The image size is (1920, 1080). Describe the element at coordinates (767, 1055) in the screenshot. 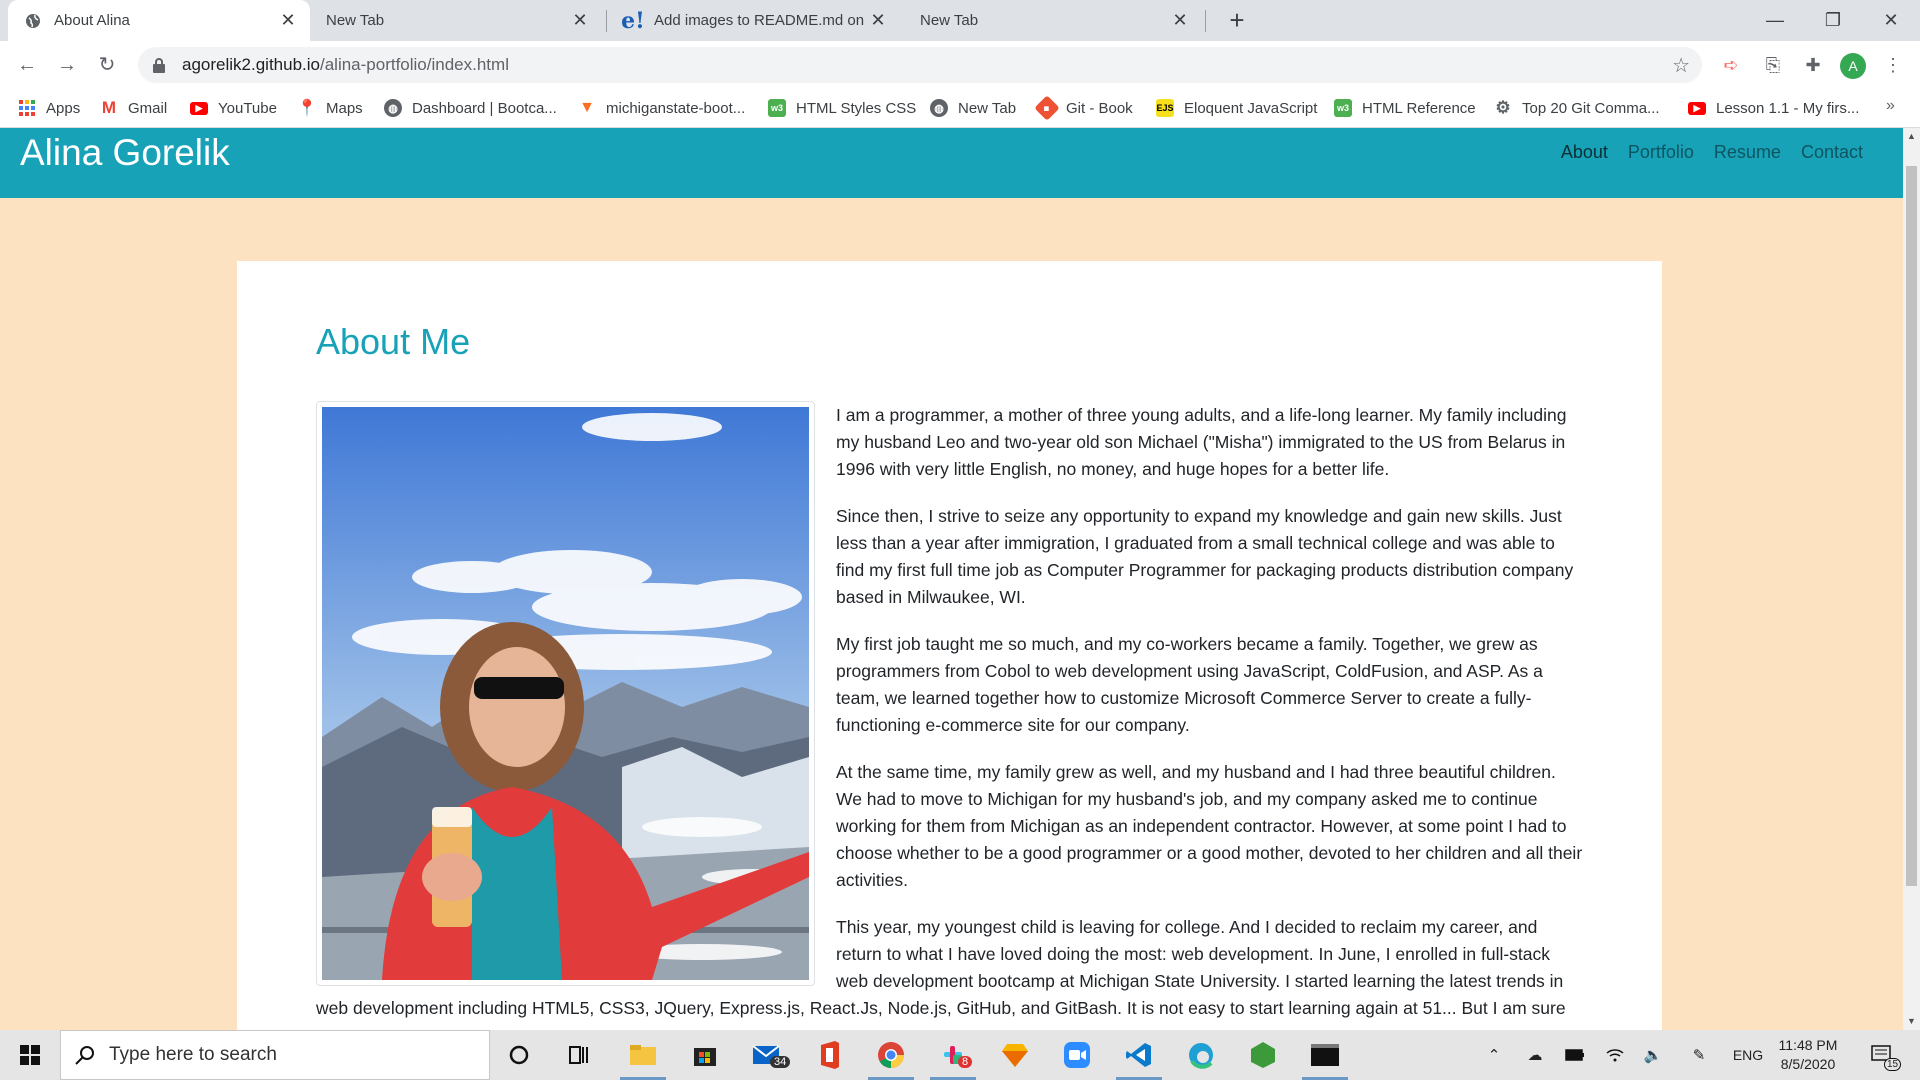

I see `mail-icon: 34` at that location.